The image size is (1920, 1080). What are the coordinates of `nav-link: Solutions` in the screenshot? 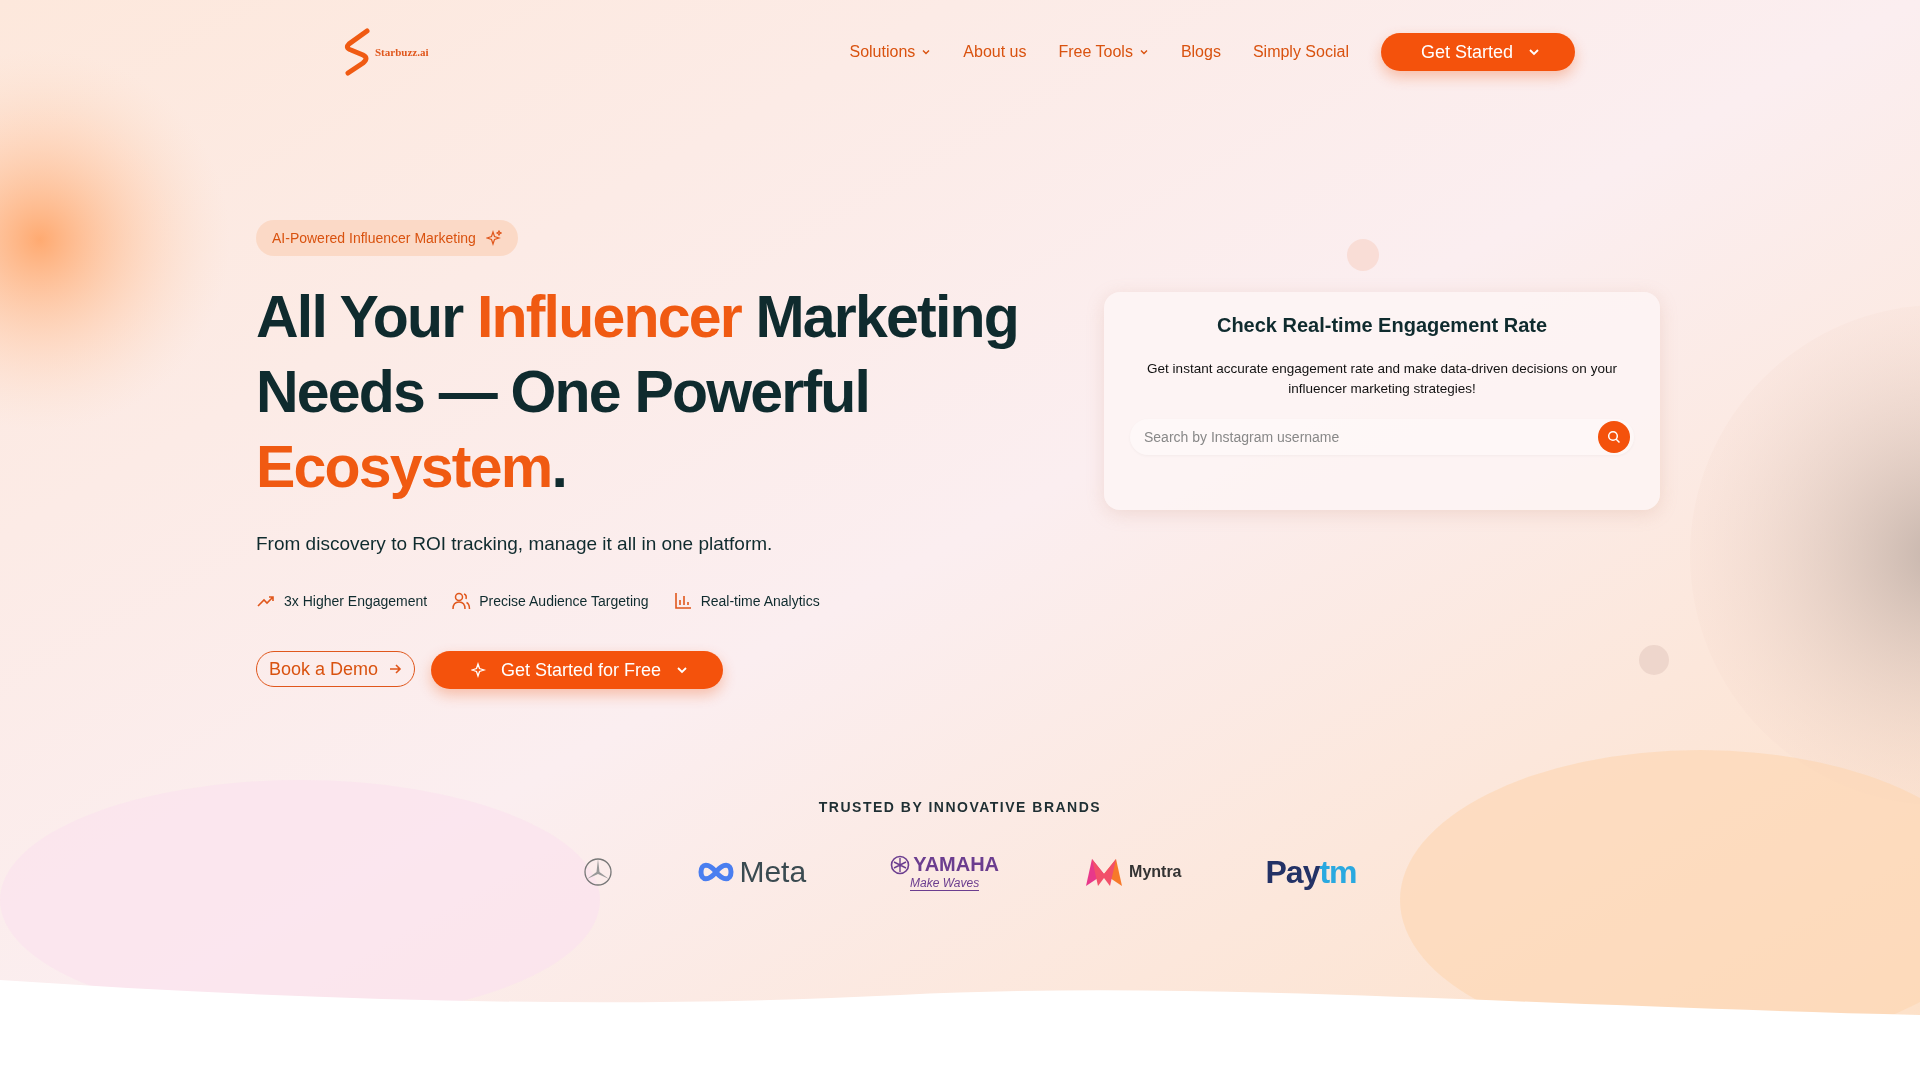 It's located at (890, 52).